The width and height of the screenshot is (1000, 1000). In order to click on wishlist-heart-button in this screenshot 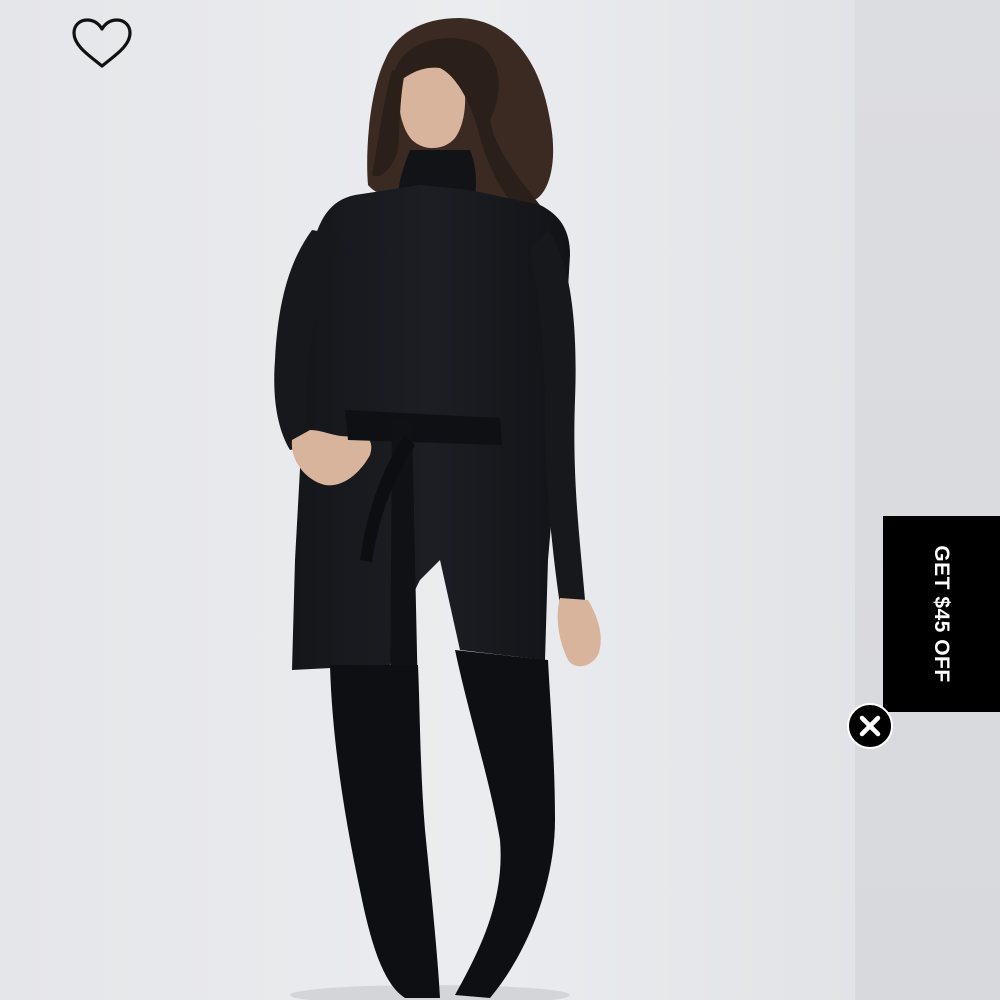, I will do `click(102, 44)`.